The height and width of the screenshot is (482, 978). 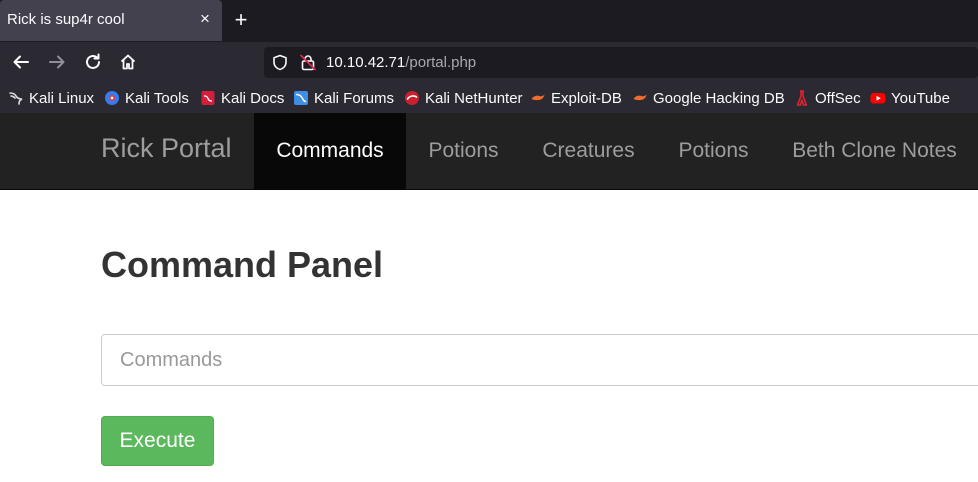 What do you see at coordinates (366, 62) in the screenshot?
I see `url-host: 10.10.42.71` at bounding box center [366, 62].